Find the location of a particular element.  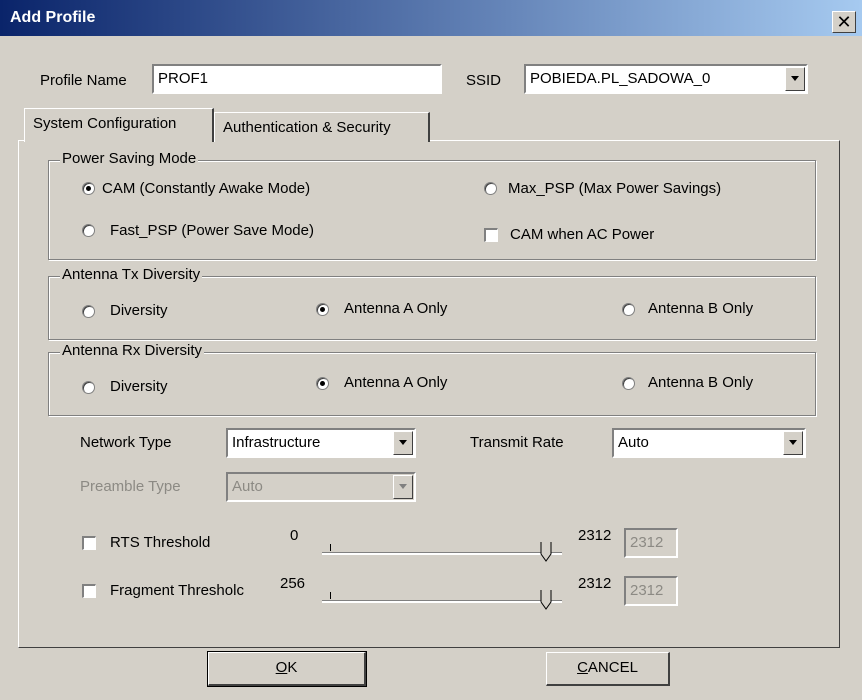

profile-name-value: PROF1 is located at coordinates (183, 78).